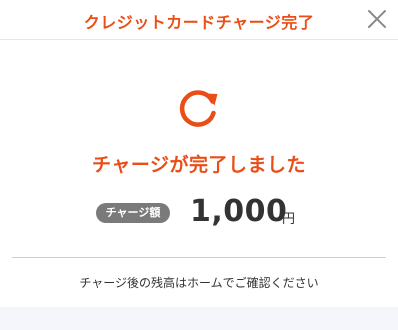 Image resolution: width=398 pixels, height=330 pixels. I want to click on amount-unit: 円, so click(289, 219).